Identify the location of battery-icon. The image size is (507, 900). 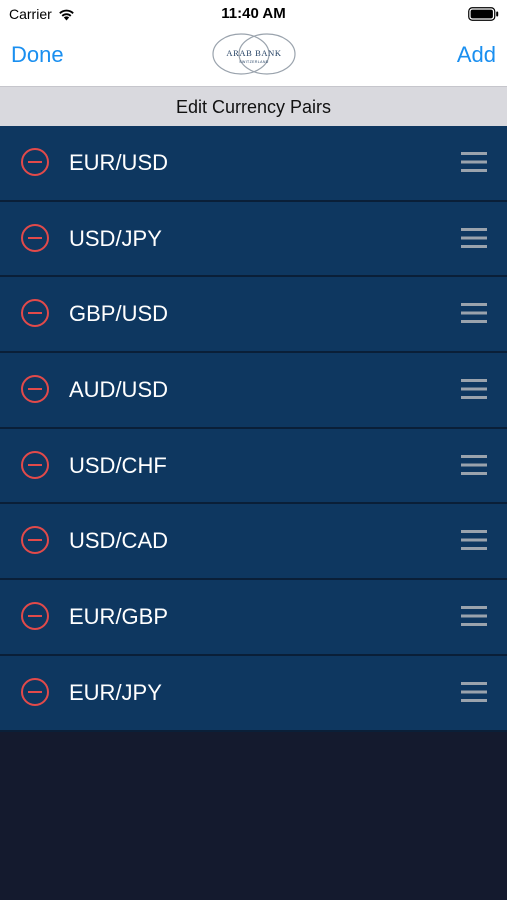
(483, 16).